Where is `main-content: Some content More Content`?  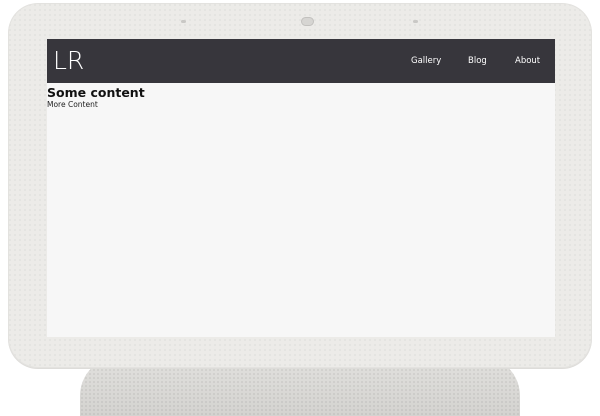
main-content: Some content More Content is located at coordinates (301, 97).